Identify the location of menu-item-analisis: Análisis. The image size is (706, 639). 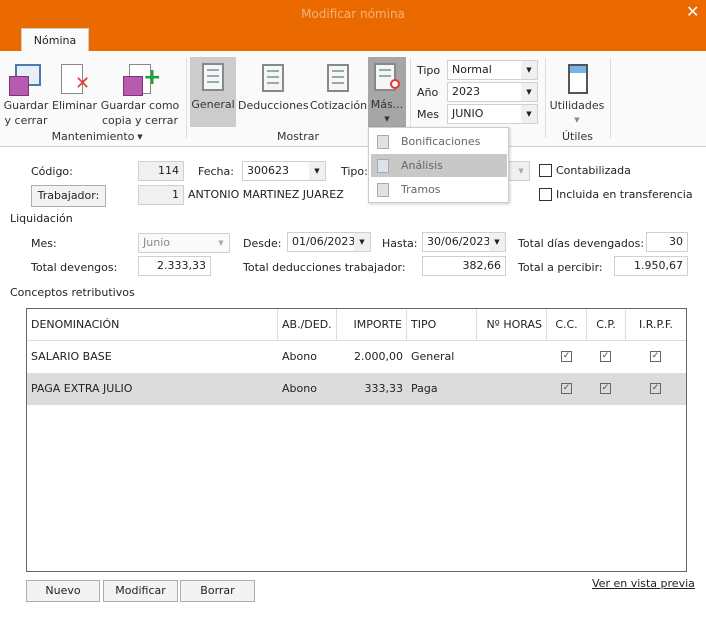
(439, 165).